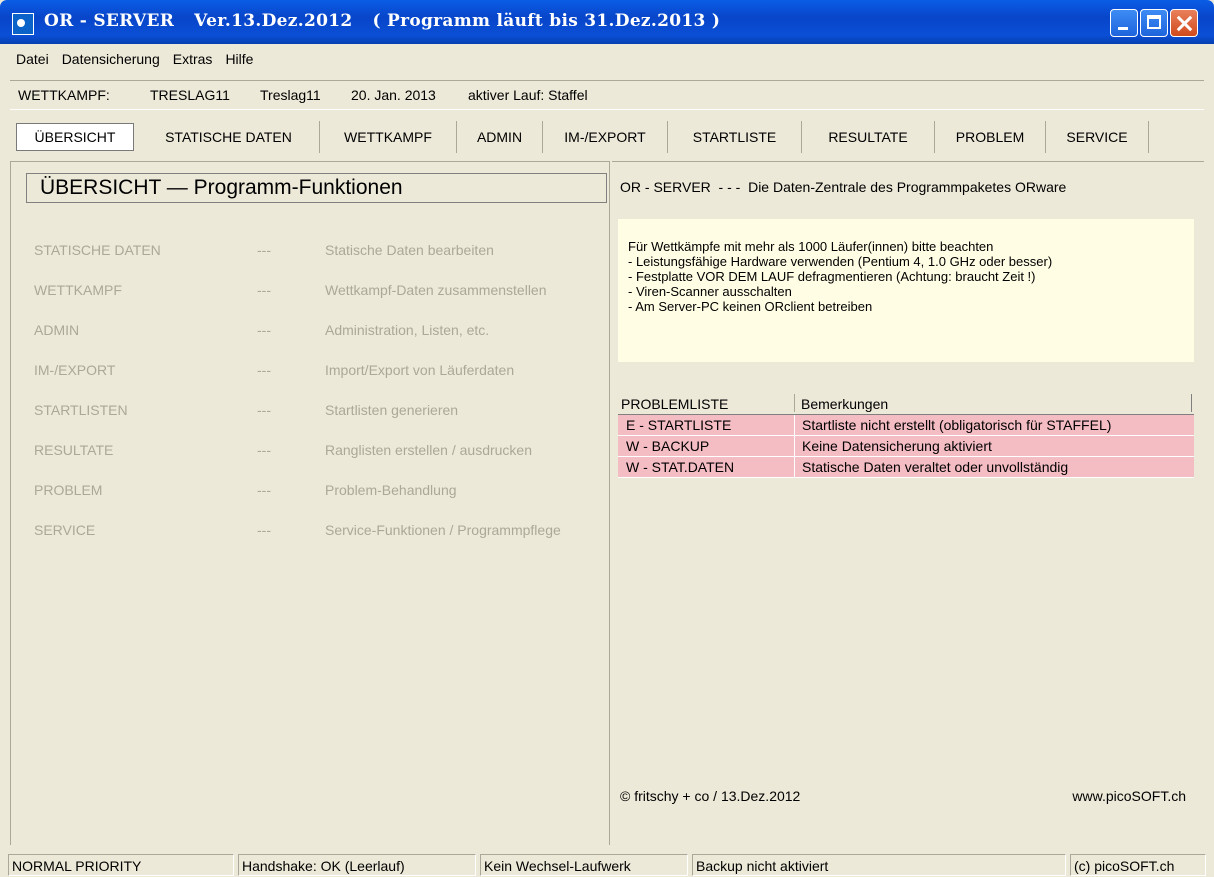  What do you see at coordinates (407, 330) in the screenshot?
I see `function-description: Administration, Listen, etc.` at bounding box center [407, 330].